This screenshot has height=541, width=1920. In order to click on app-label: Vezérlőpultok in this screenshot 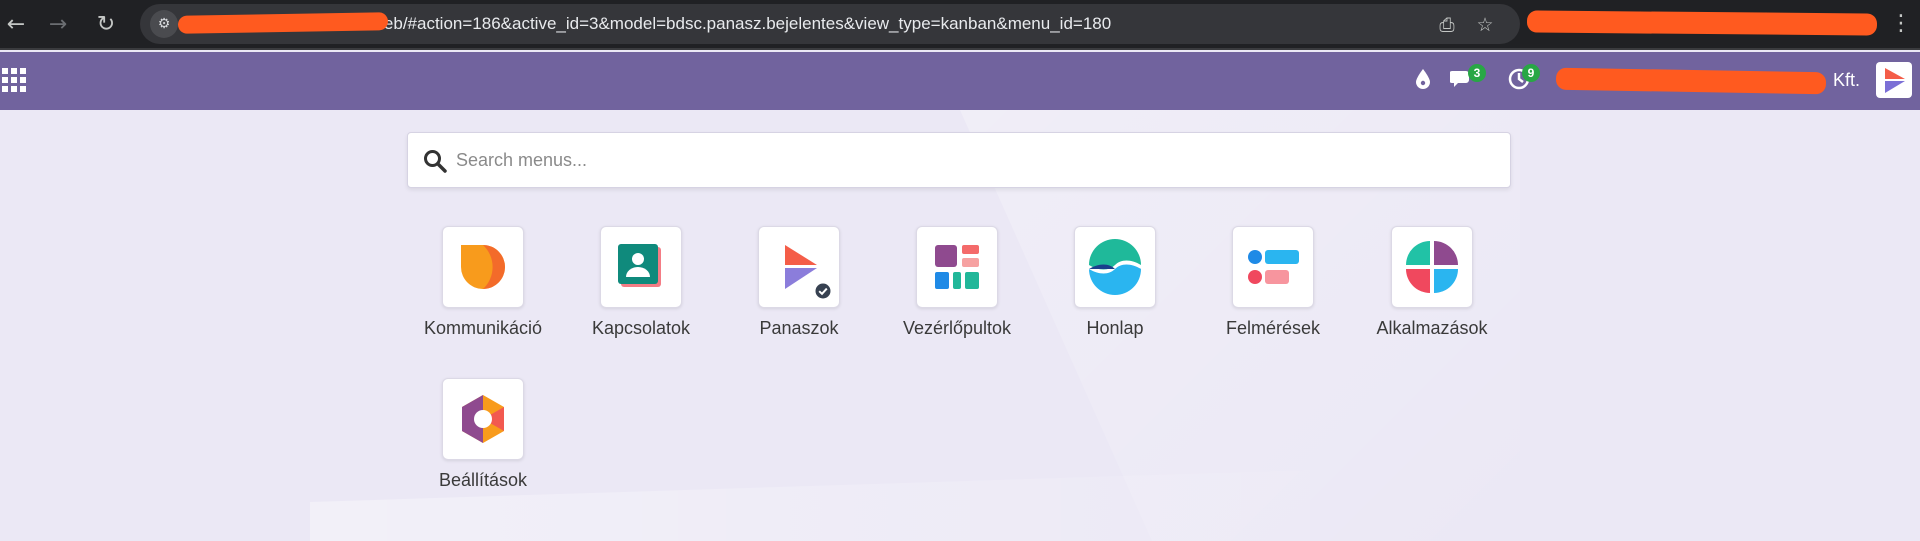, I will do `click(957, 328)`.